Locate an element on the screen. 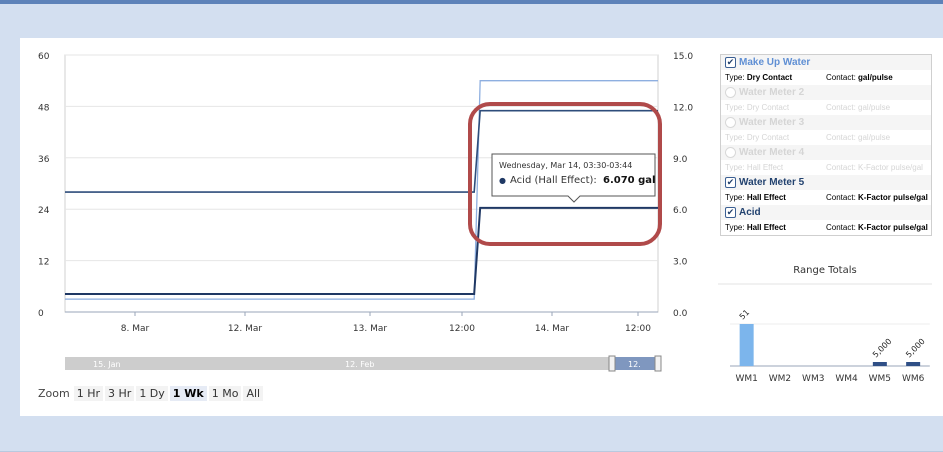 Image resolution: width=943 pixels, height=452 pixels. zoom-button-3-hr: 3 Hr is located at coordinates (120, 393).